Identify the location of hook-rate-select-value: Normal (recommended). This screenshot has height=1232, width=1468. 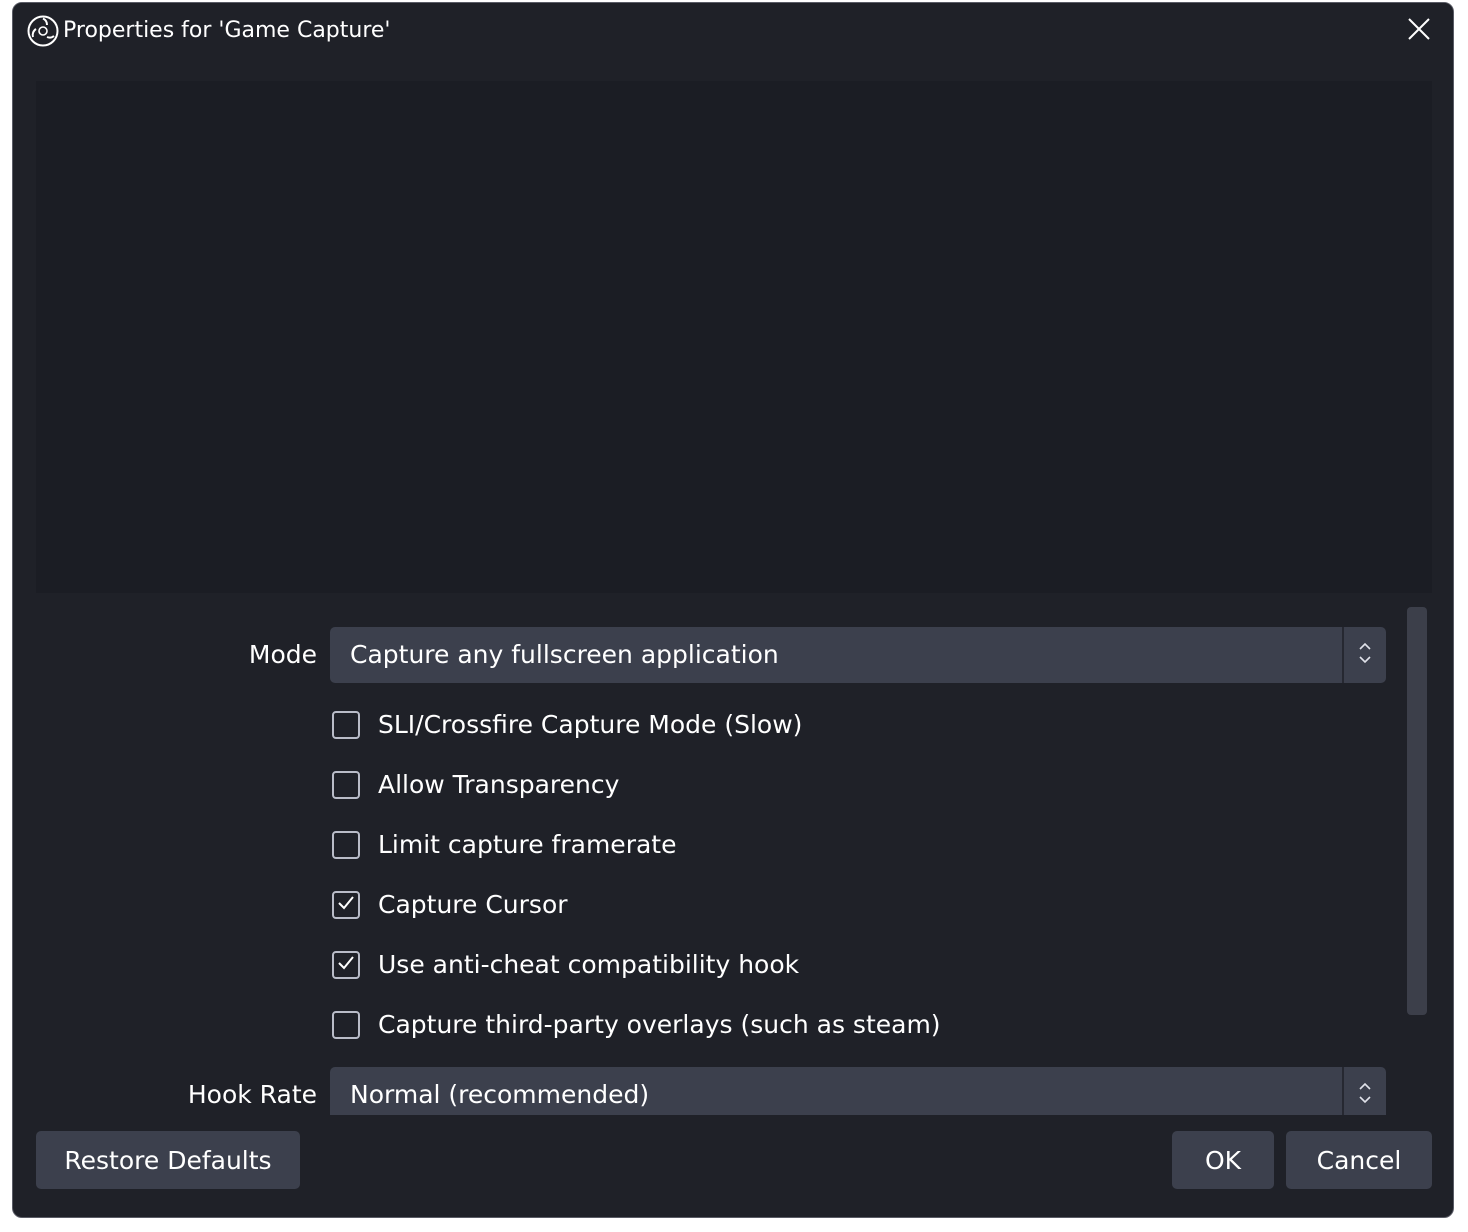
(500, 1094).